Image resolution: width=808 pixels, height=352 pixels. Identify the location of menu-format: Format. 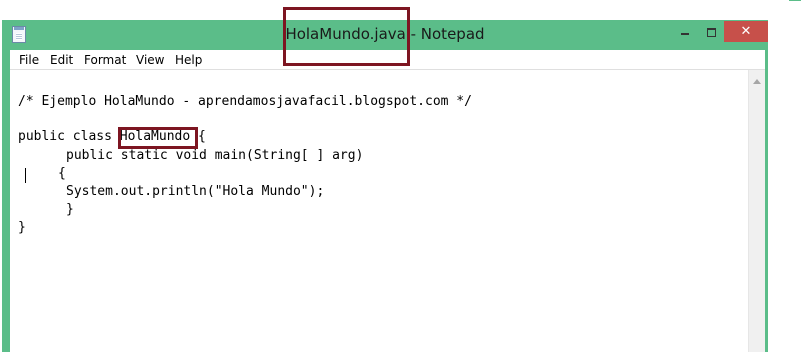
(105, 60).